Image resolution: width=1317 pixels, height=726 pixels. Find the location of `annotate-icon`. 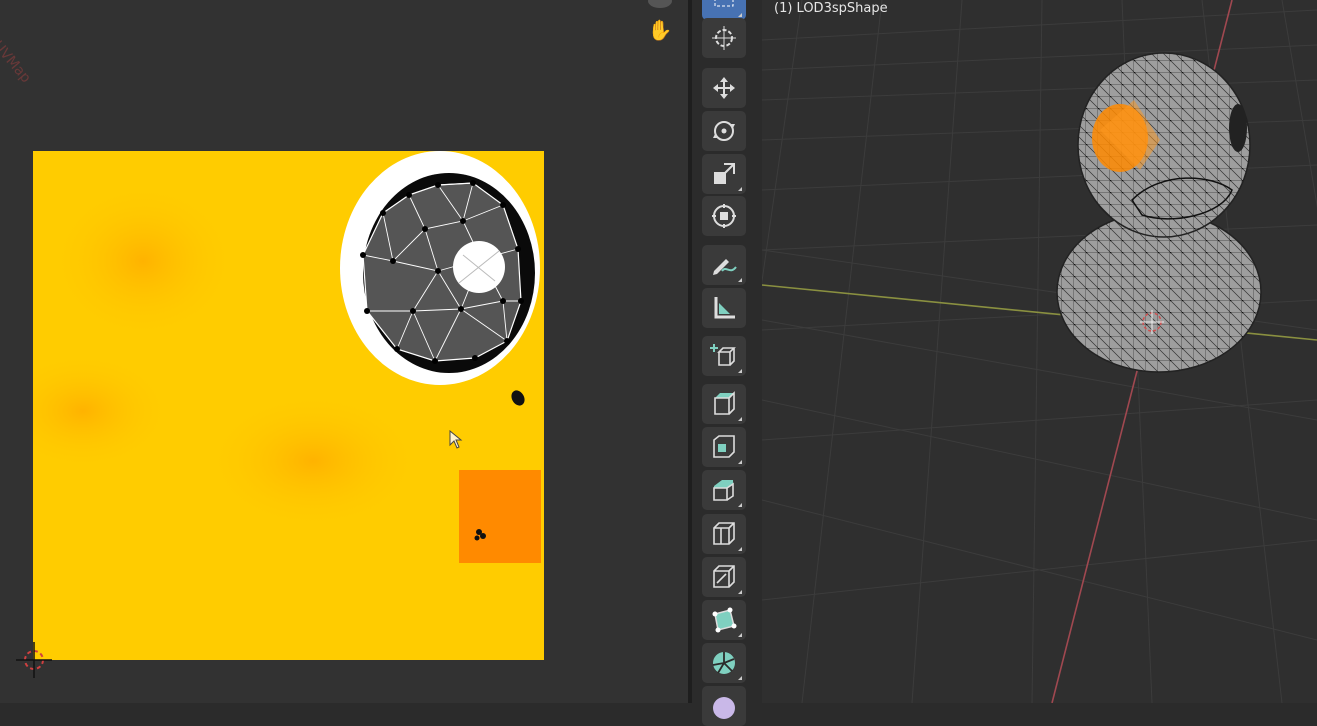

annotate-icon is located at coordinates (725, 267).